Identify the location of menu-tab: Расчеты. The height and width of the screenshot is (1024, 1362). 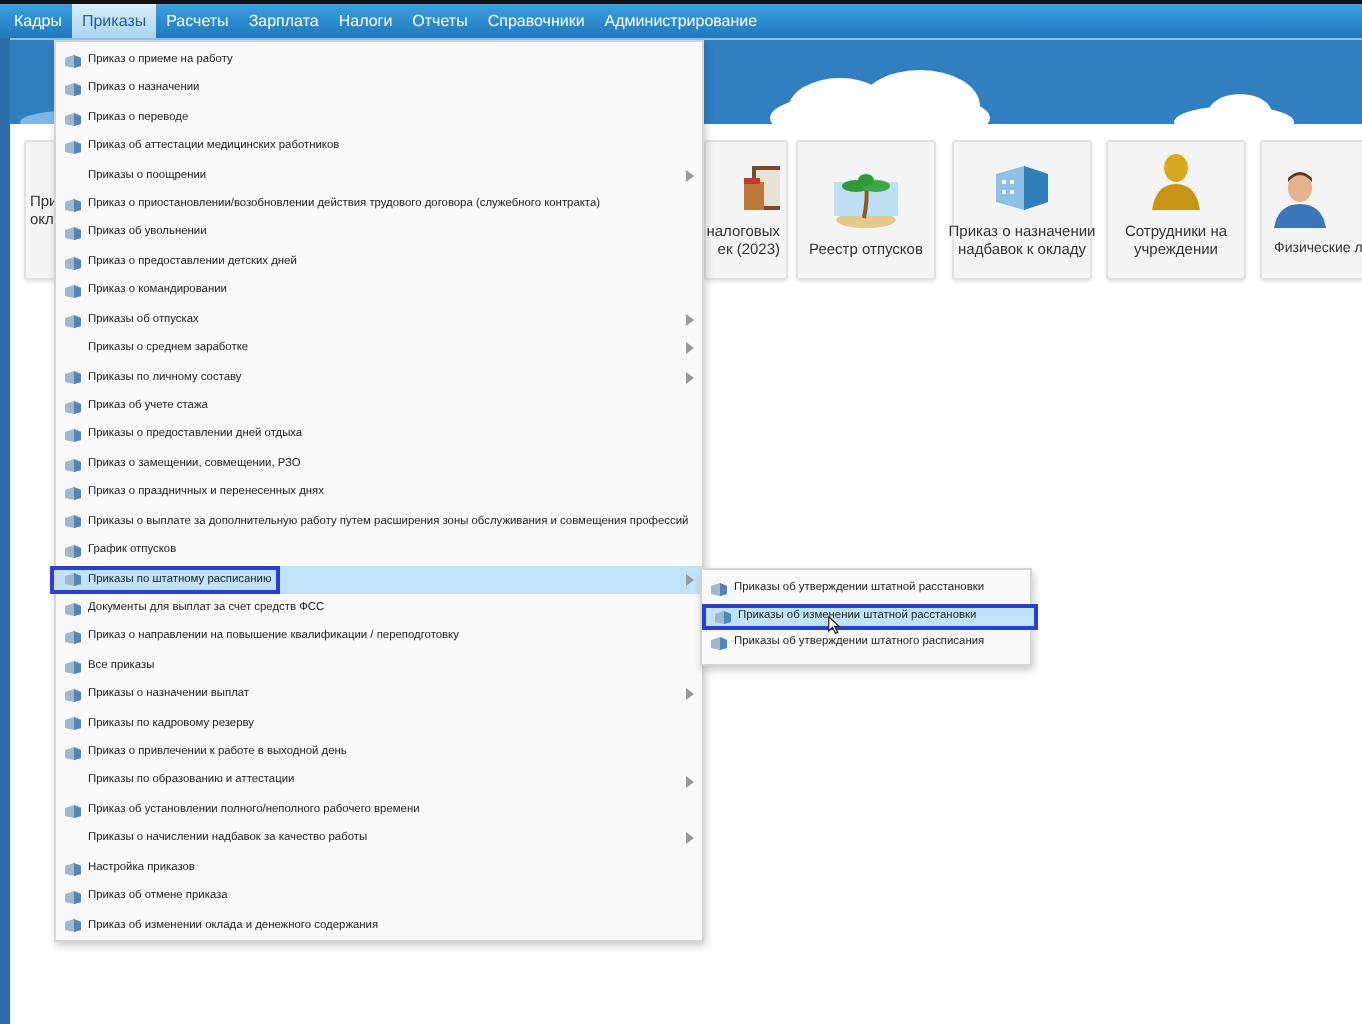
(197, 21).